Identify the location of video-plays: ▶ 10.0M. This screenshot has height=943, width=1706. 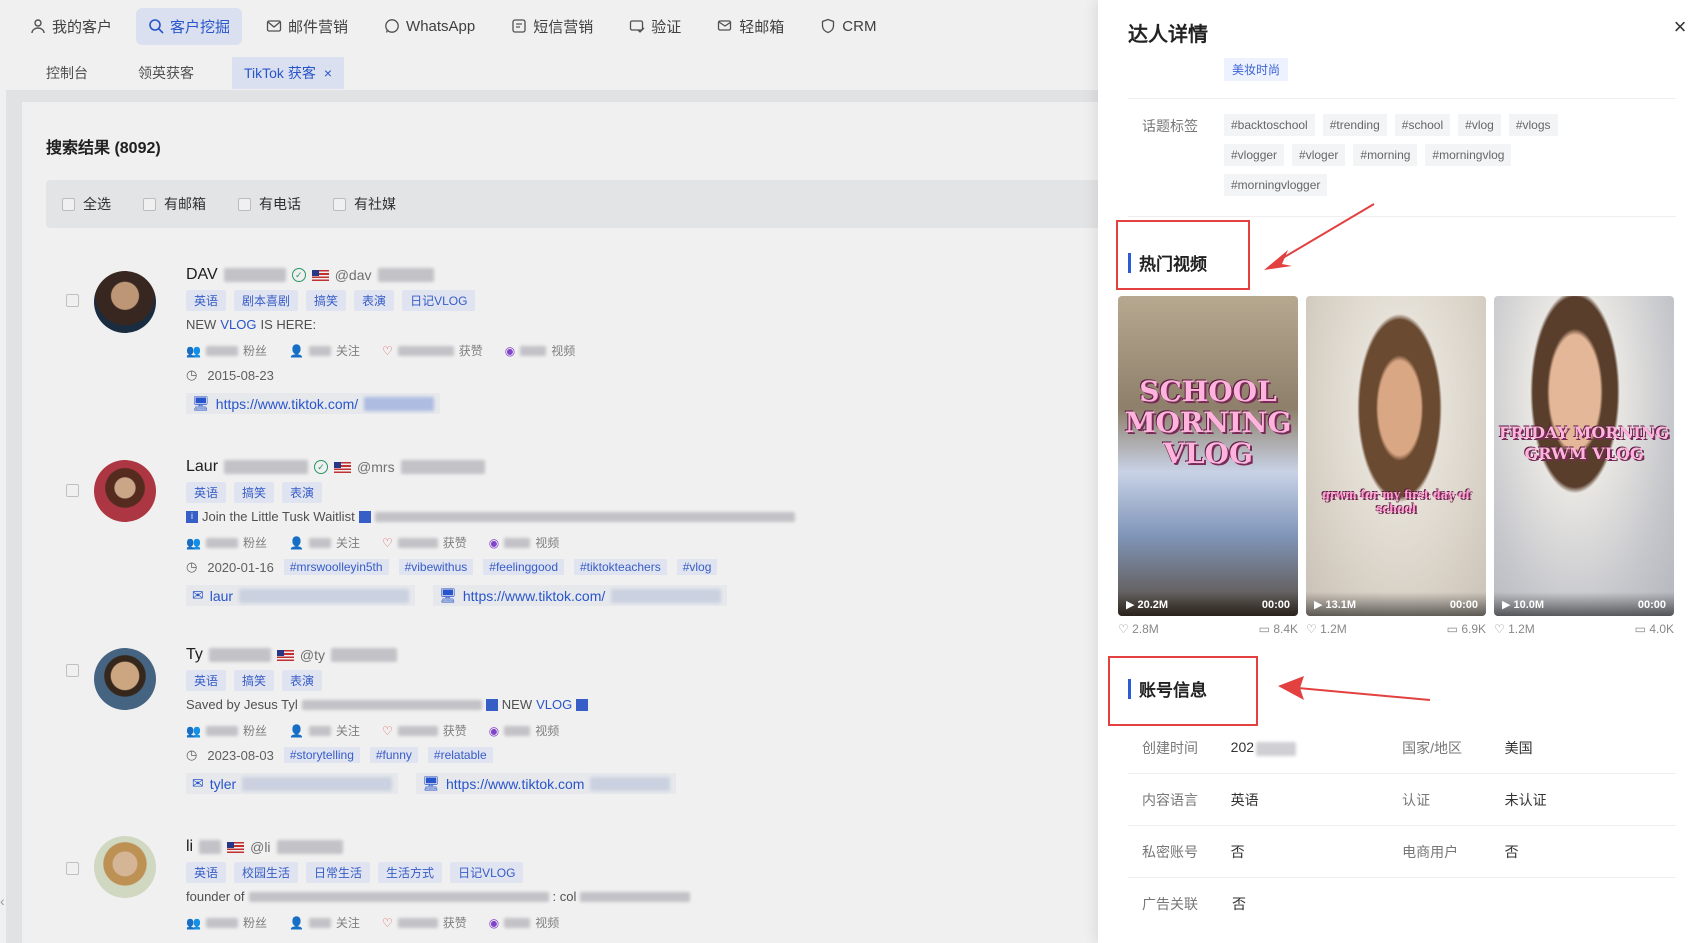
(1523, 605).